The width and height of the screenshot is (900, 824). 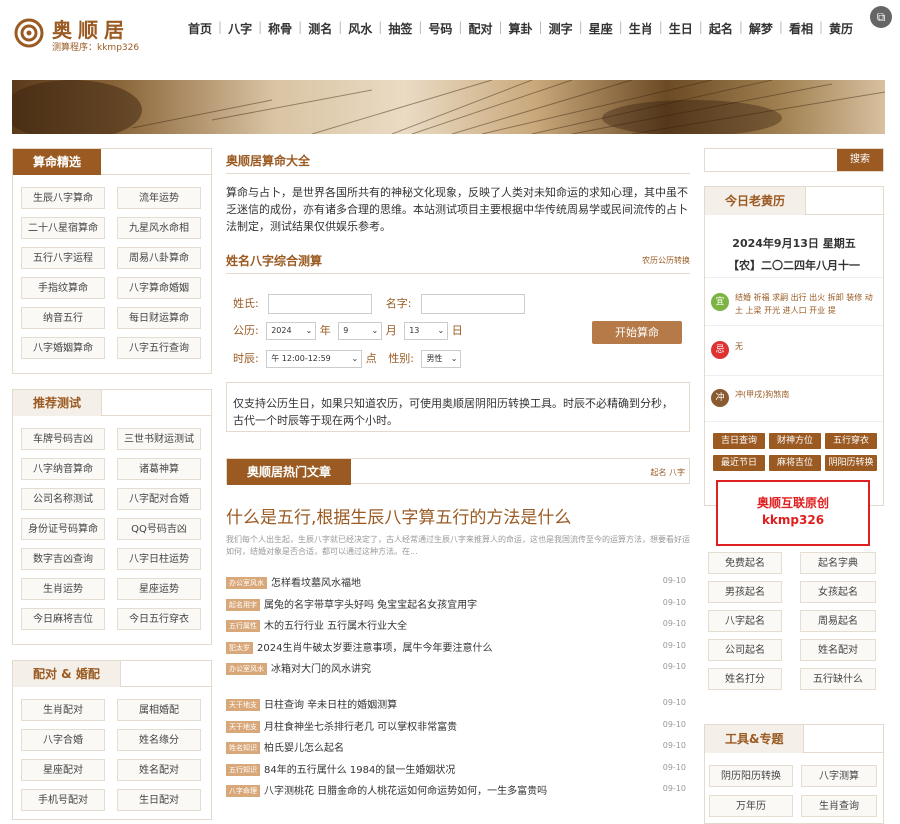 I want to click on naming-link: 免费起名, so click(x=745, y=563).